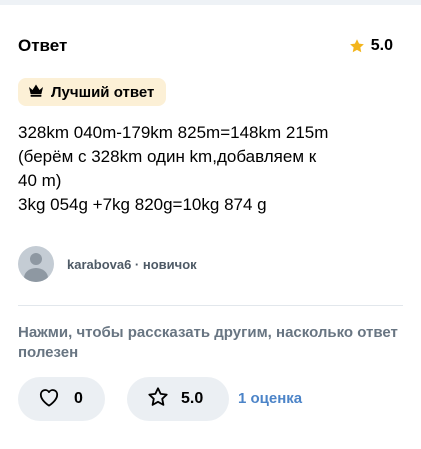 This screenshot has height=449, width=421. What do you see at coordinates (210, 305) in the screenshot?
I see `divider` at bounding box center [210, 305].